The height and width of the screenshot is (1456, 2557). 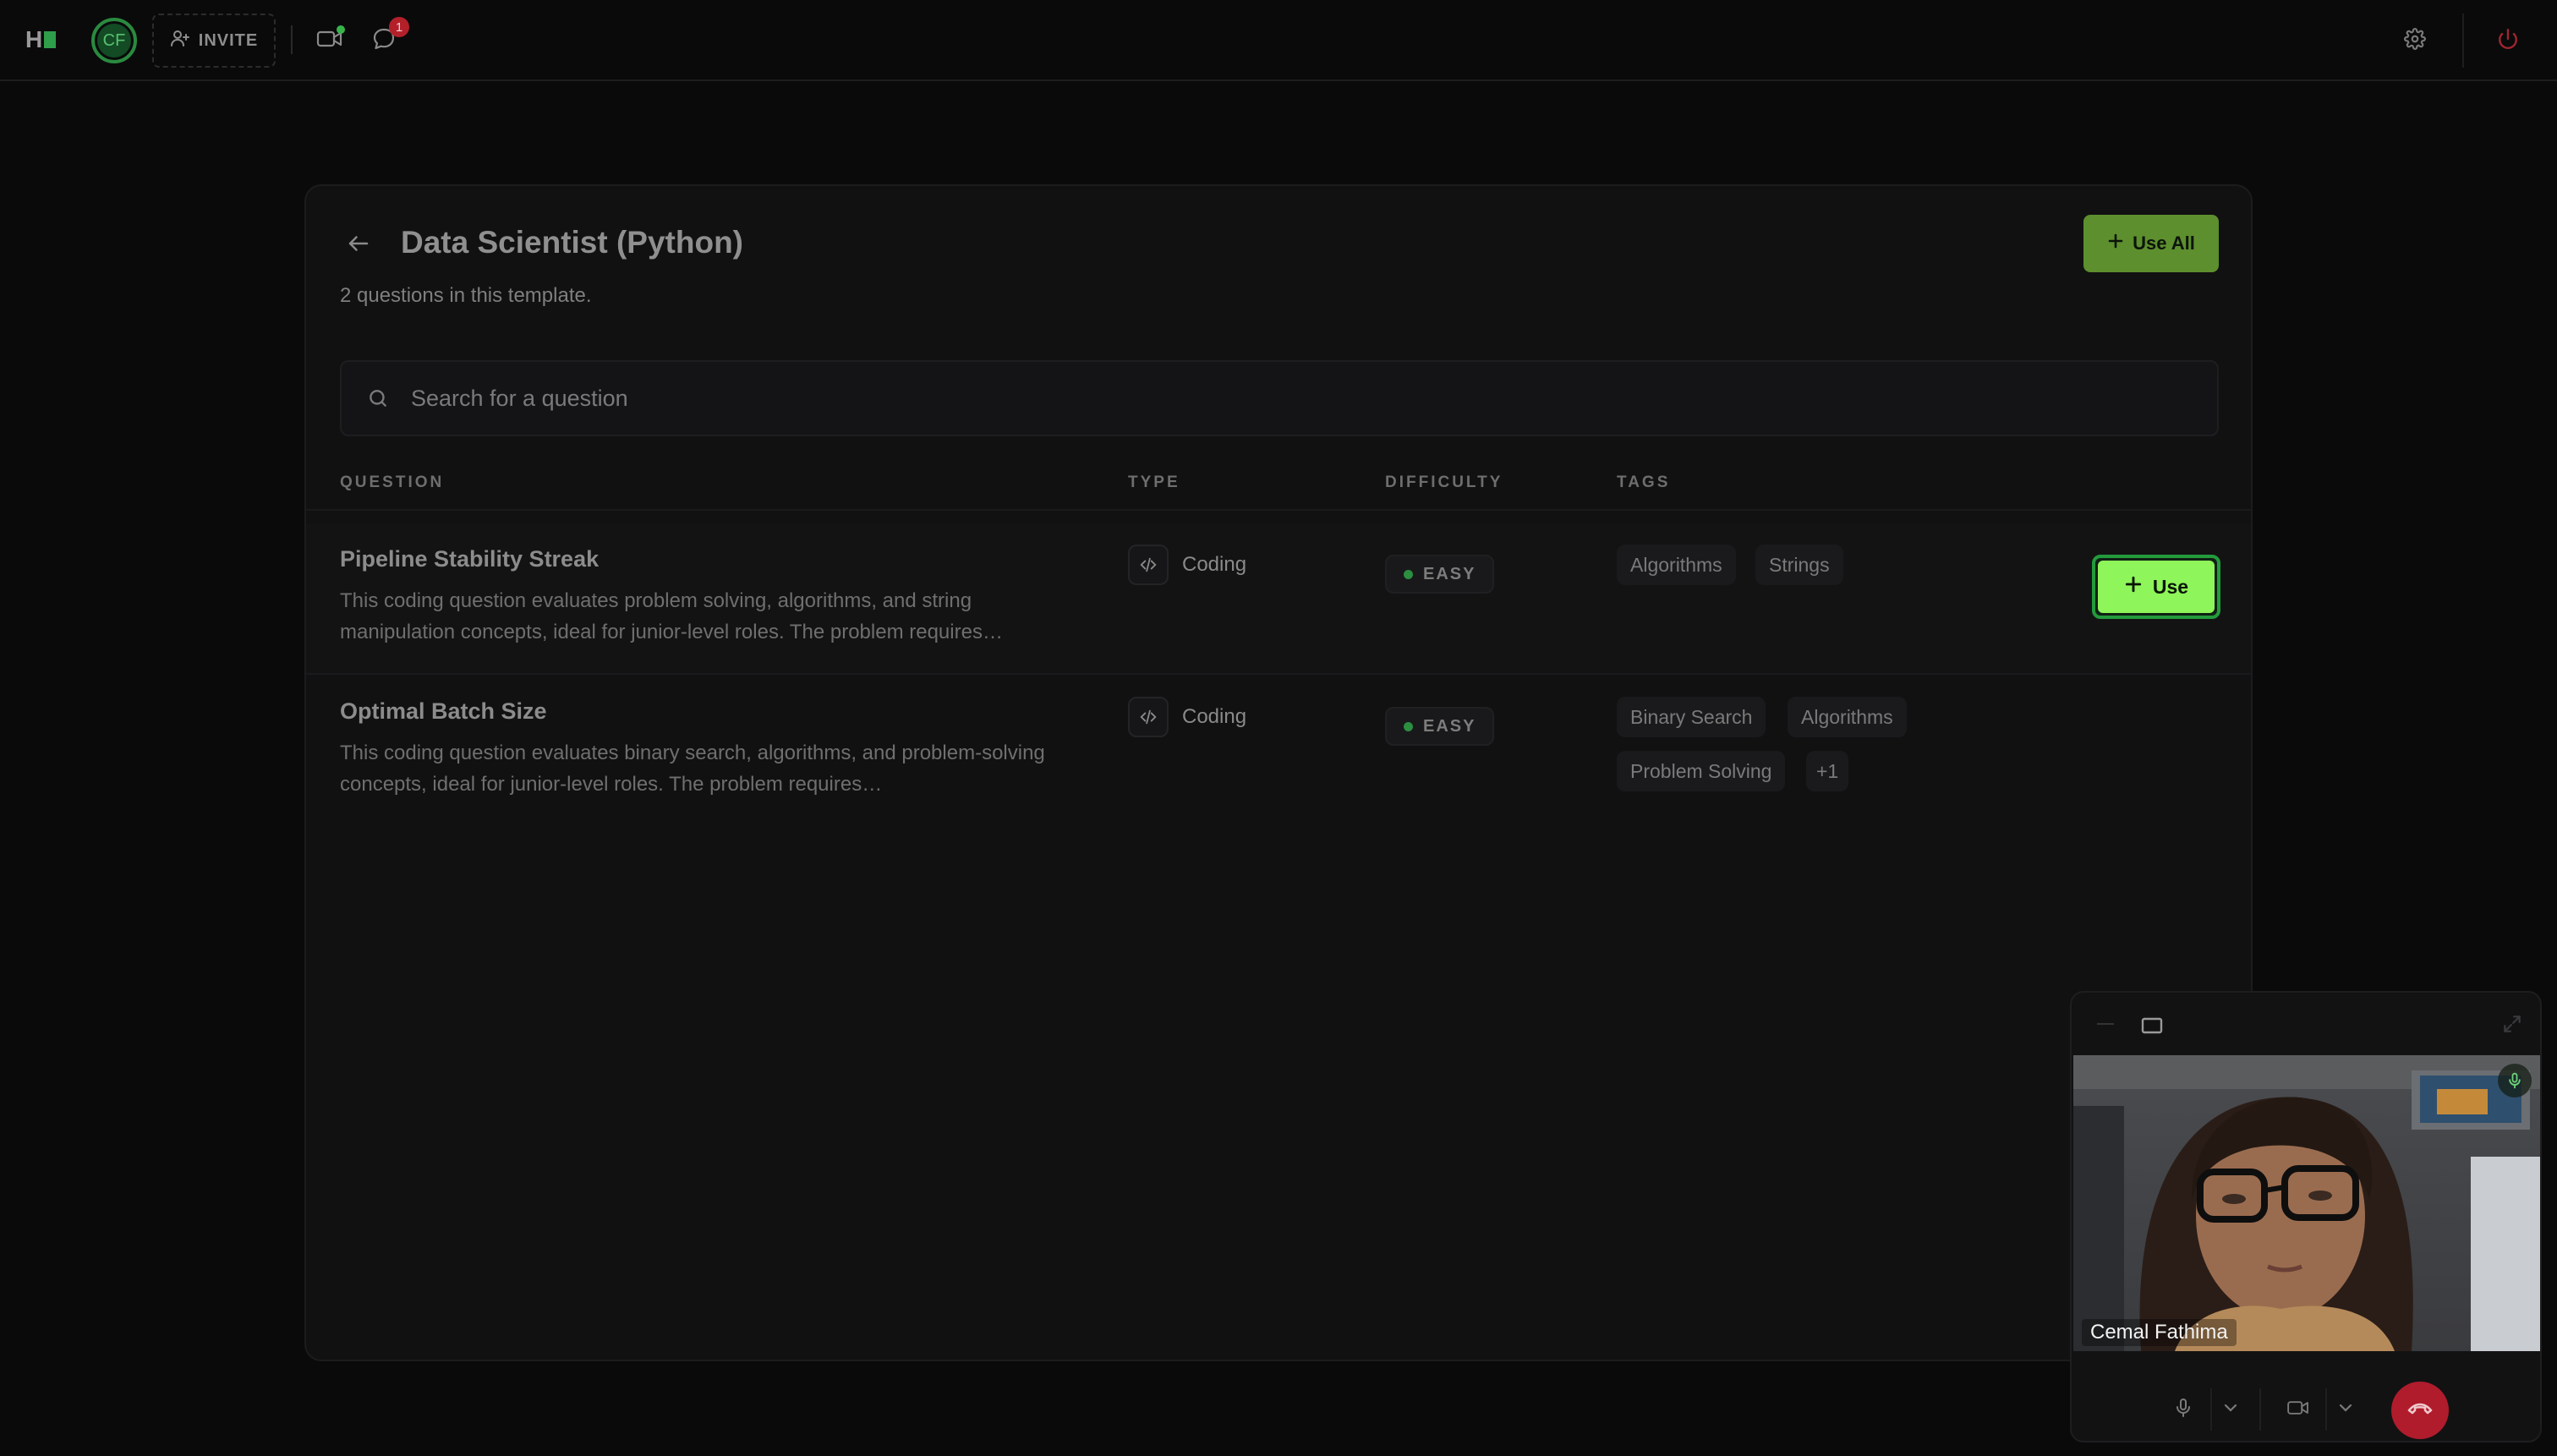 I want to click on table-header: QUESTION TYPE DIFFICULTY TAGS, so click(x=1278, y=487).